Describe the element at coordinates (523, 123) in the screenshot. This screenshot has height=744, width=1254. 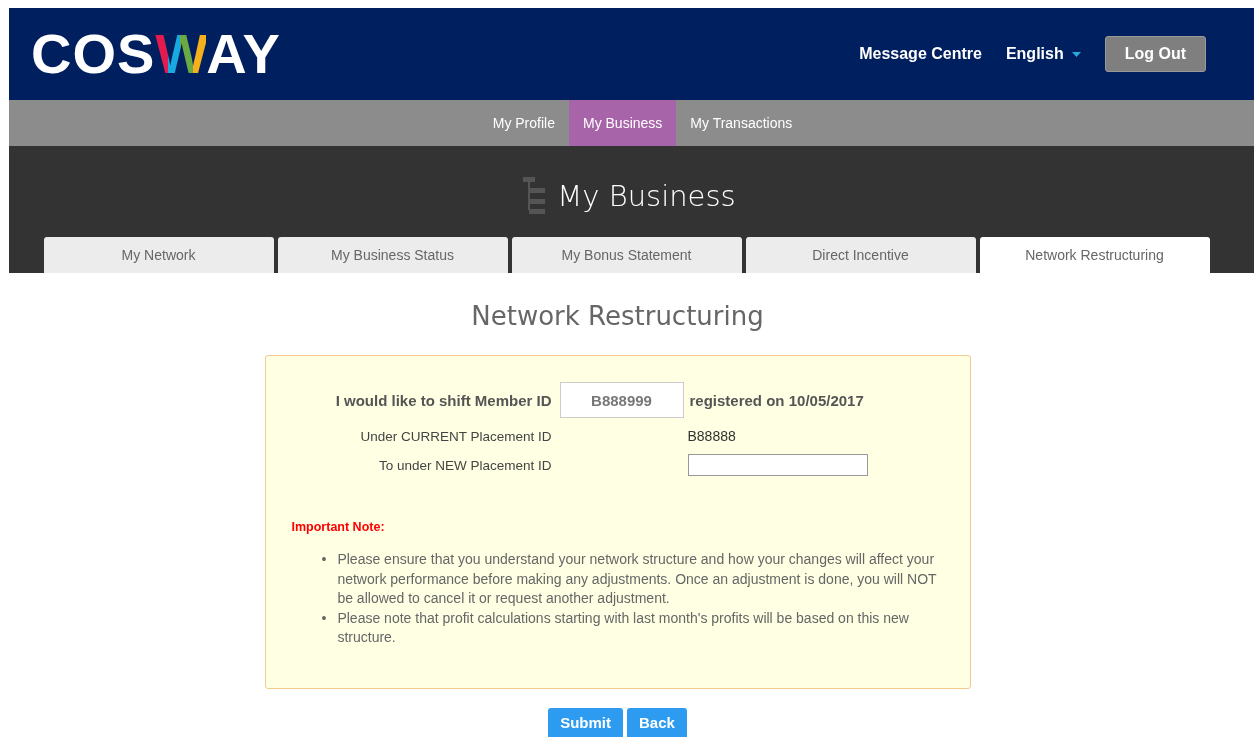
I see `nav-tab: My Profile` at that location.